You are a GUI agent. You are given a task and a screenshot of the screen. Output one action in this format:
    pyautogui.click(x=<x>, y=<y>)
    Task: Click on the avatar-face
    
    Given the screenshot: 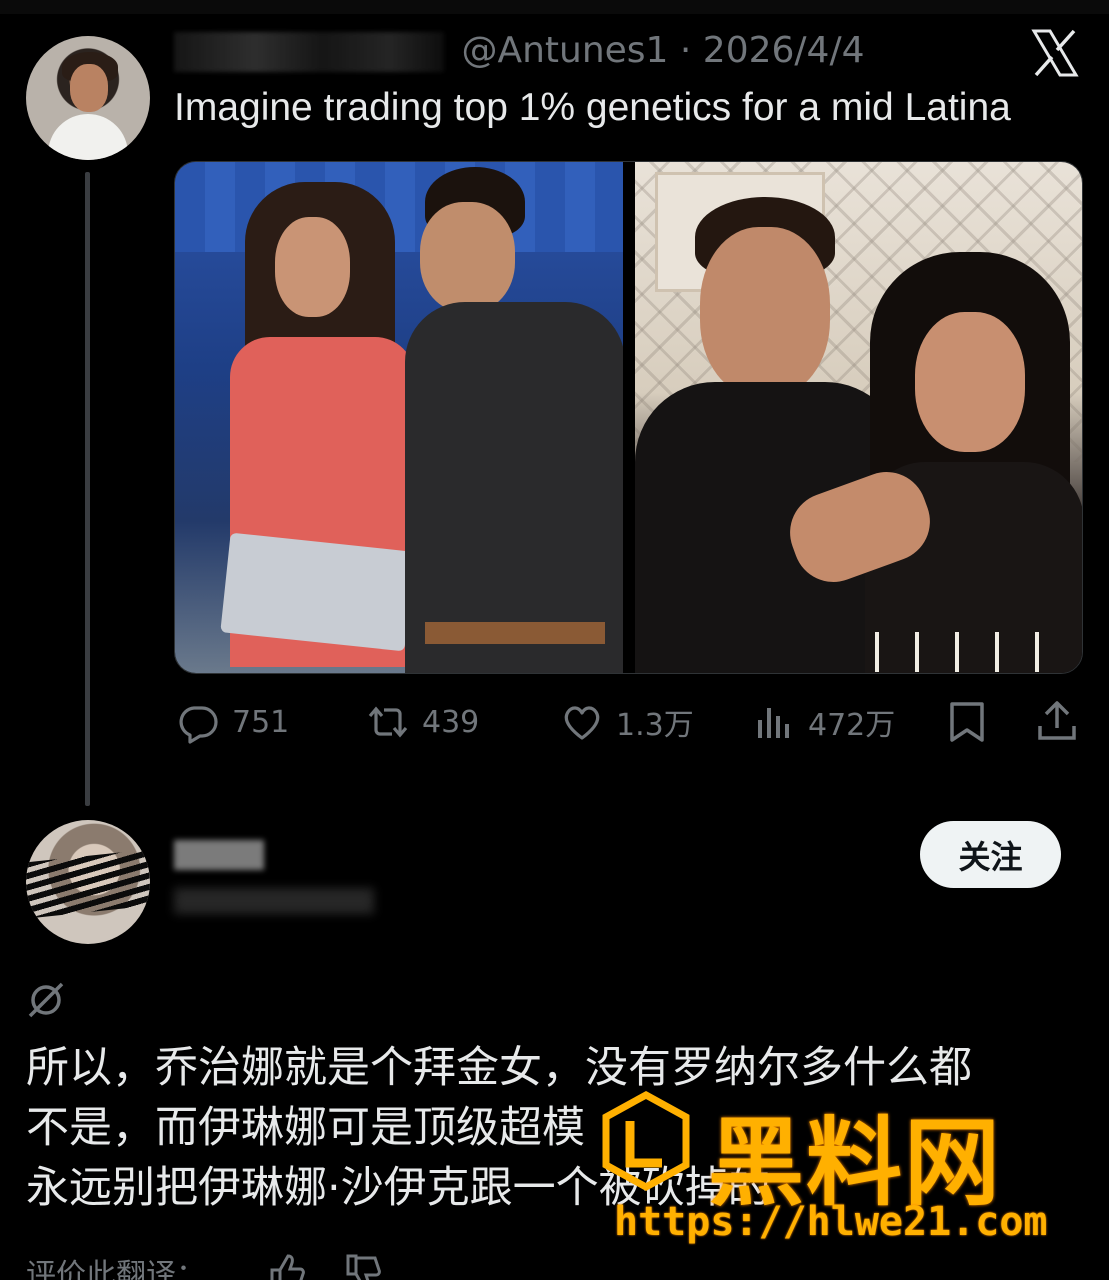 What is the action you would take?
    pyautogui.click(x=89, y=88)
    